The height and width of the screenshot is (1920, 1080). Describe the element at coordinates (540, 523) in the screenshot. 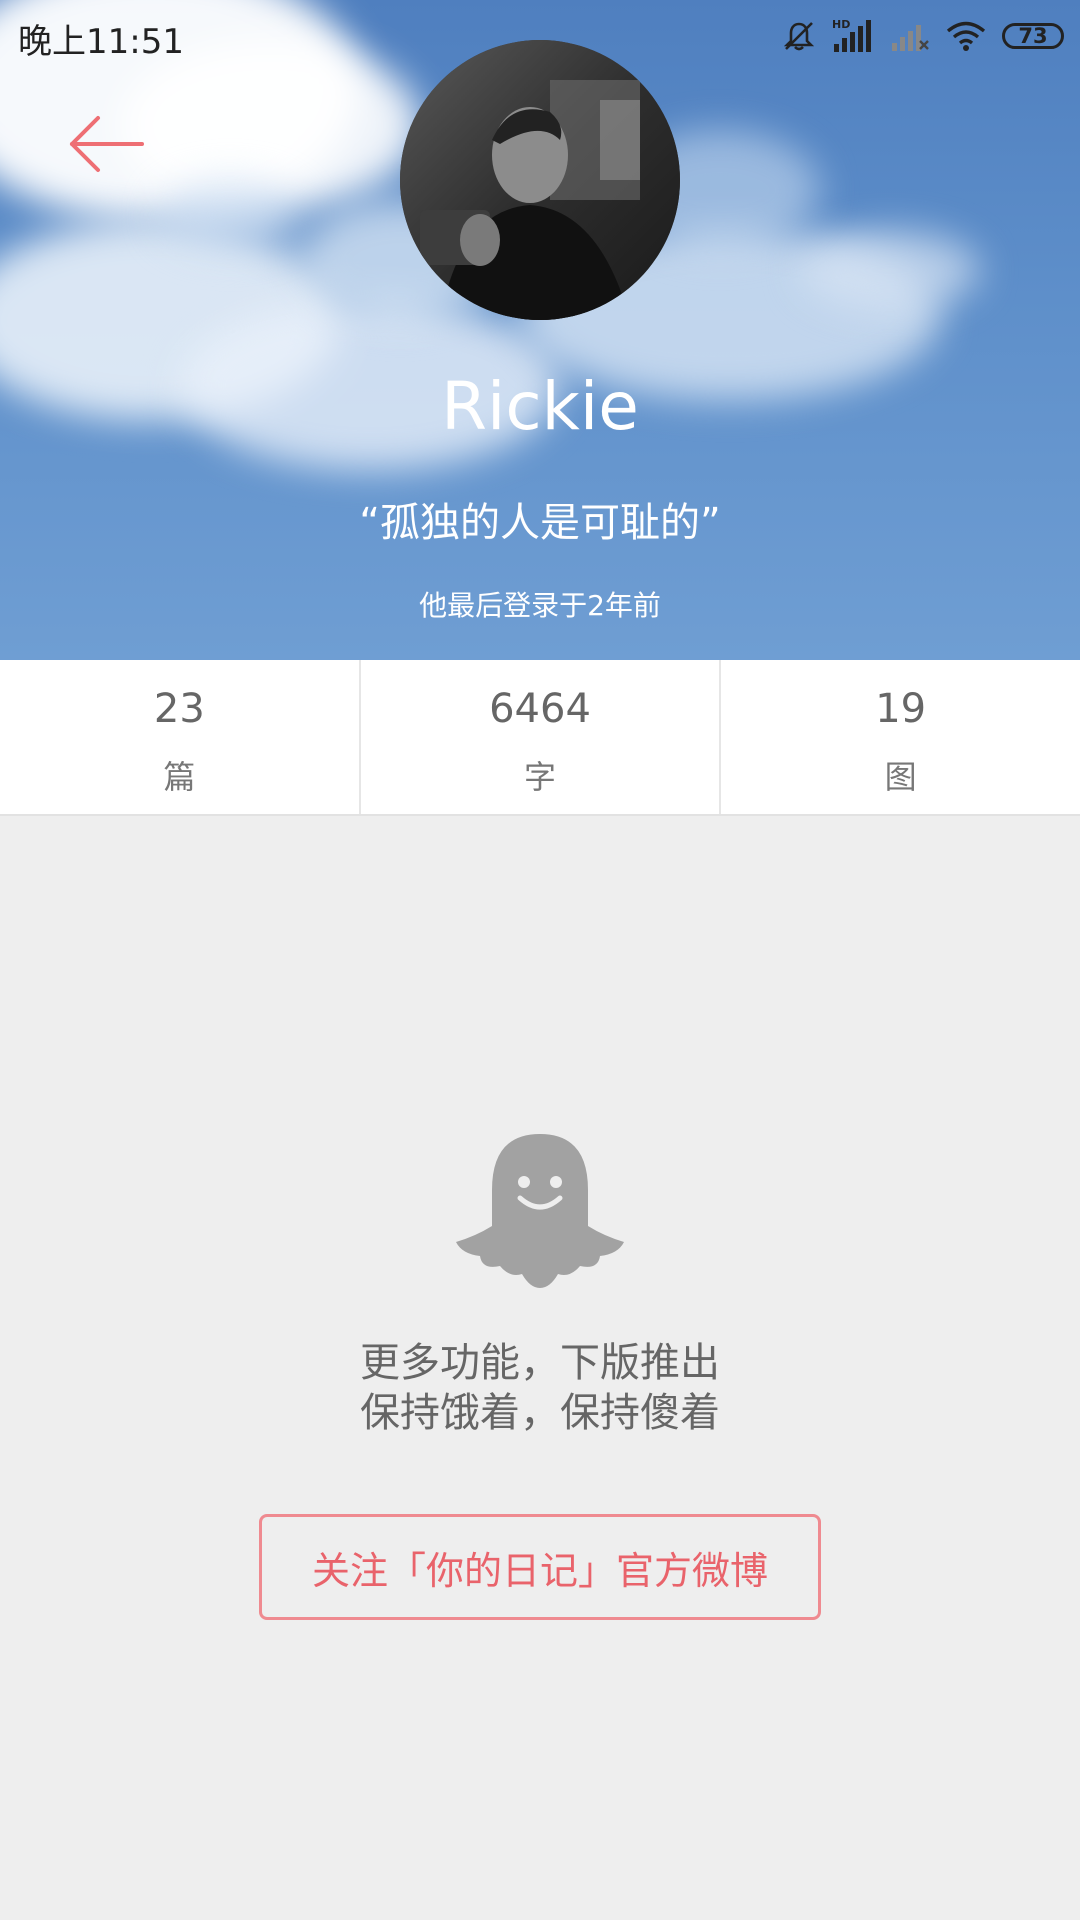

I see `user-motto: “孤独的人是可耻的”` at that location.